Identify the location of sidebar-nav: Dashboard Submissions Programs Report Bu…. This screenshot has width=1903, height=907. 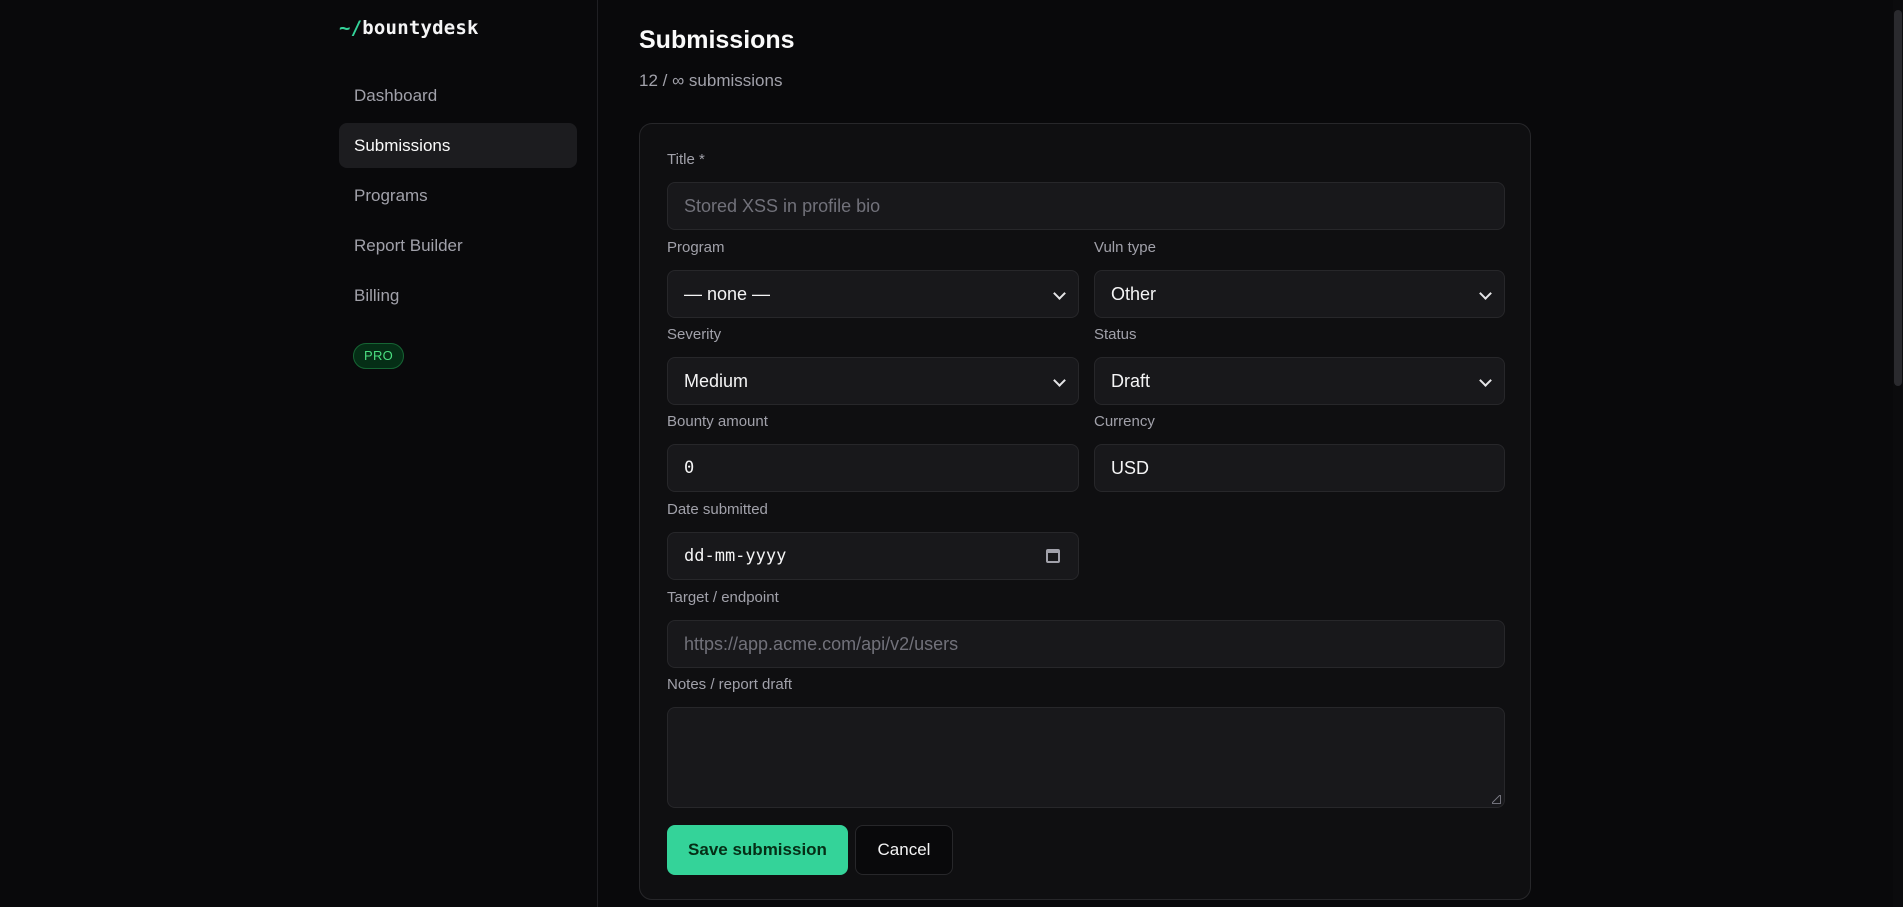
(458, 198).